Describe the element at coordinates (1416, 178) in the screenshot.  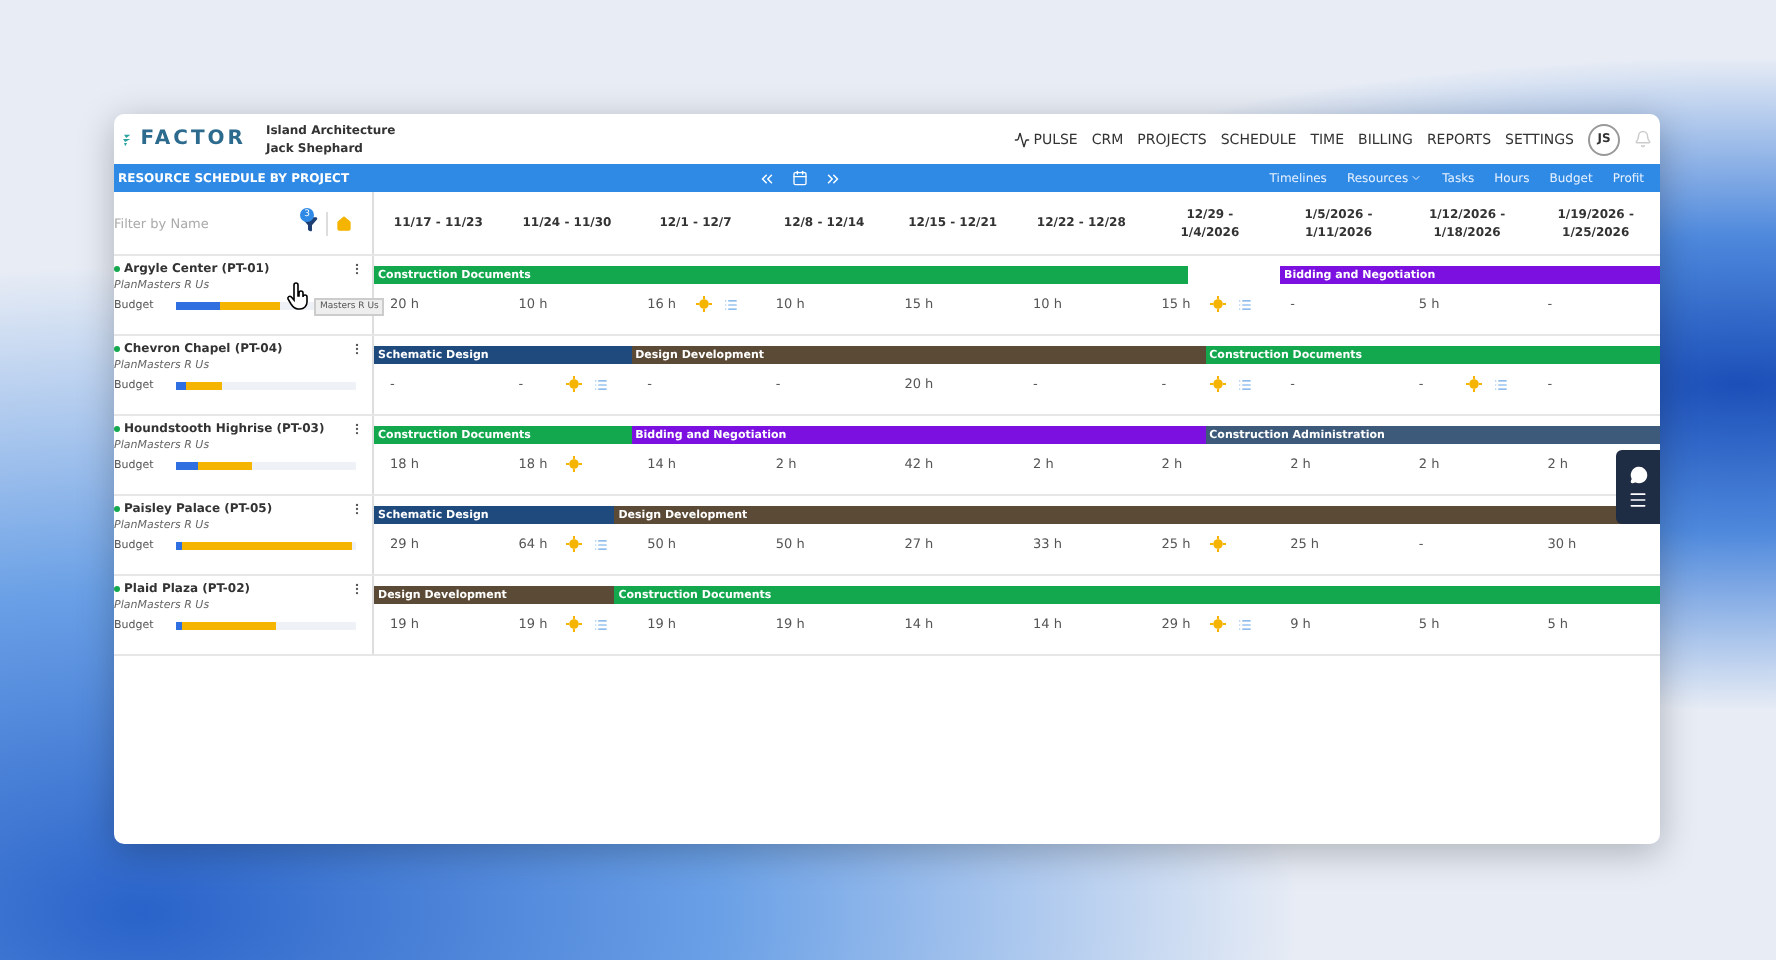
I see `caret-icon` at that location.